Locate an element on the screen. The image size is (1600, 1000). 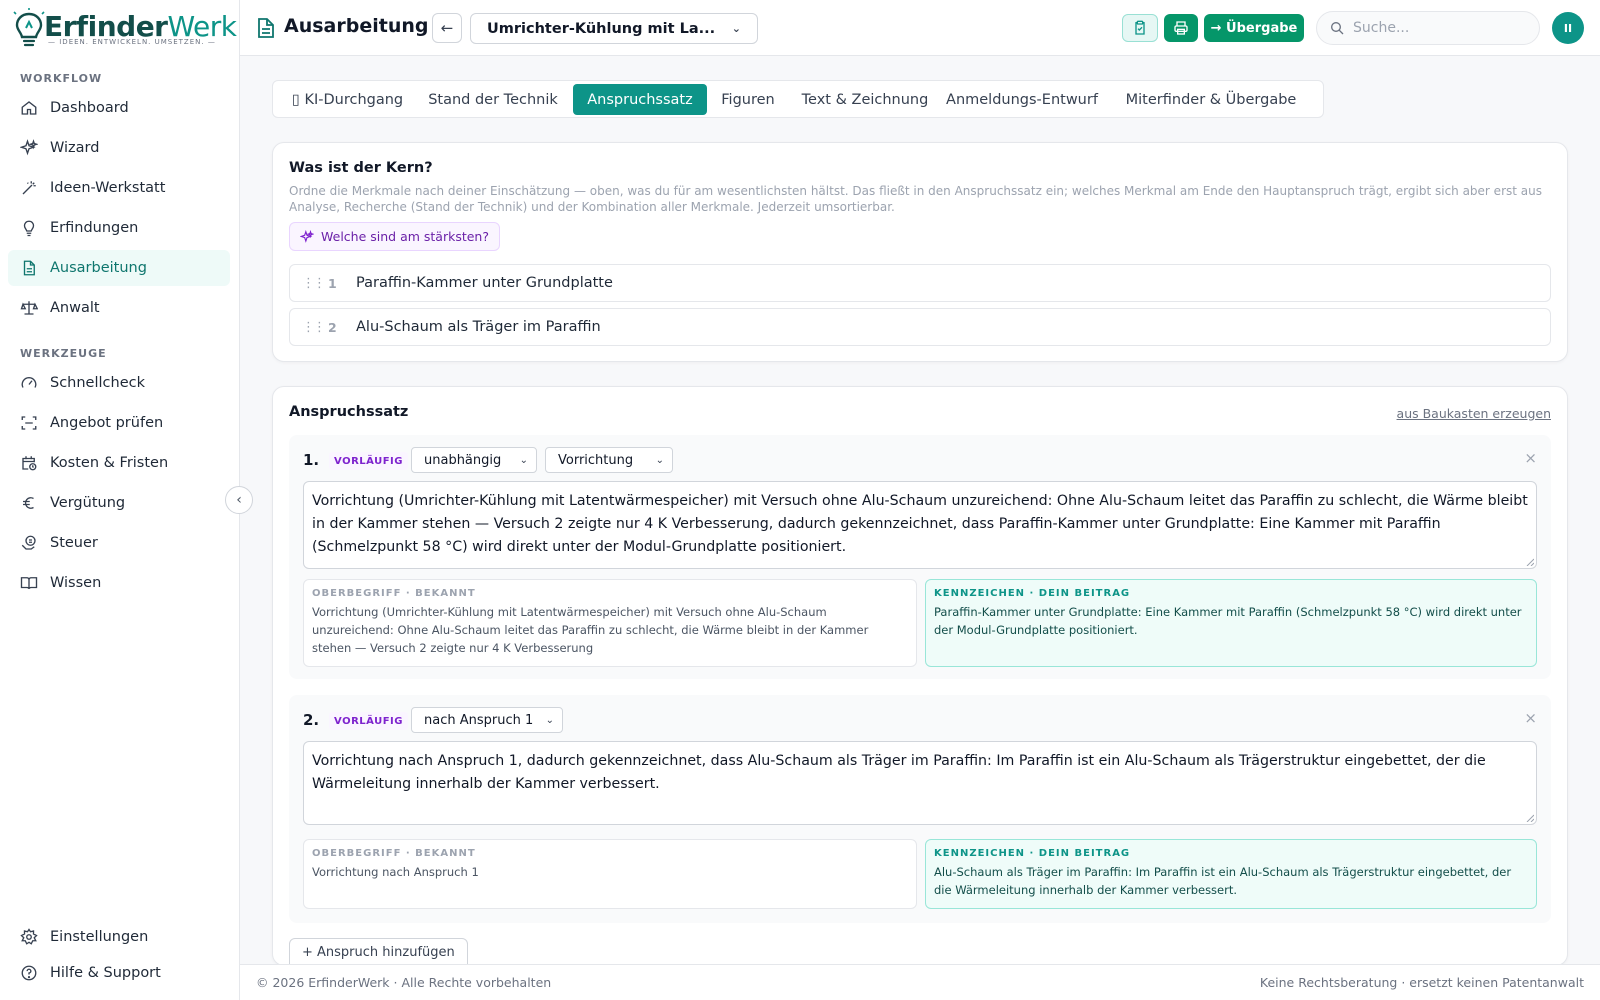
feature-text: Paraffin-Kammer unter Grundplatte is located at coordinates (484, 283).